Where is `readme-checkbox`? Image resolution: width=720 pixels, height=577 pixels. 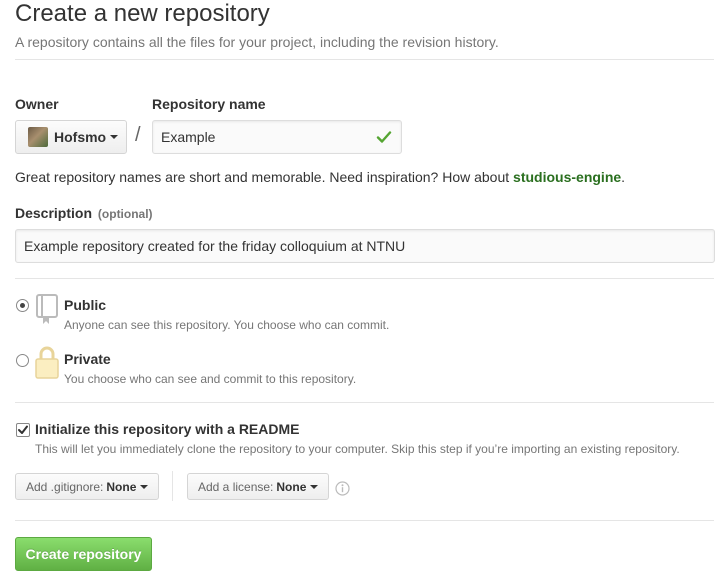
readme-checkbox is located at coordinates (23, 430).